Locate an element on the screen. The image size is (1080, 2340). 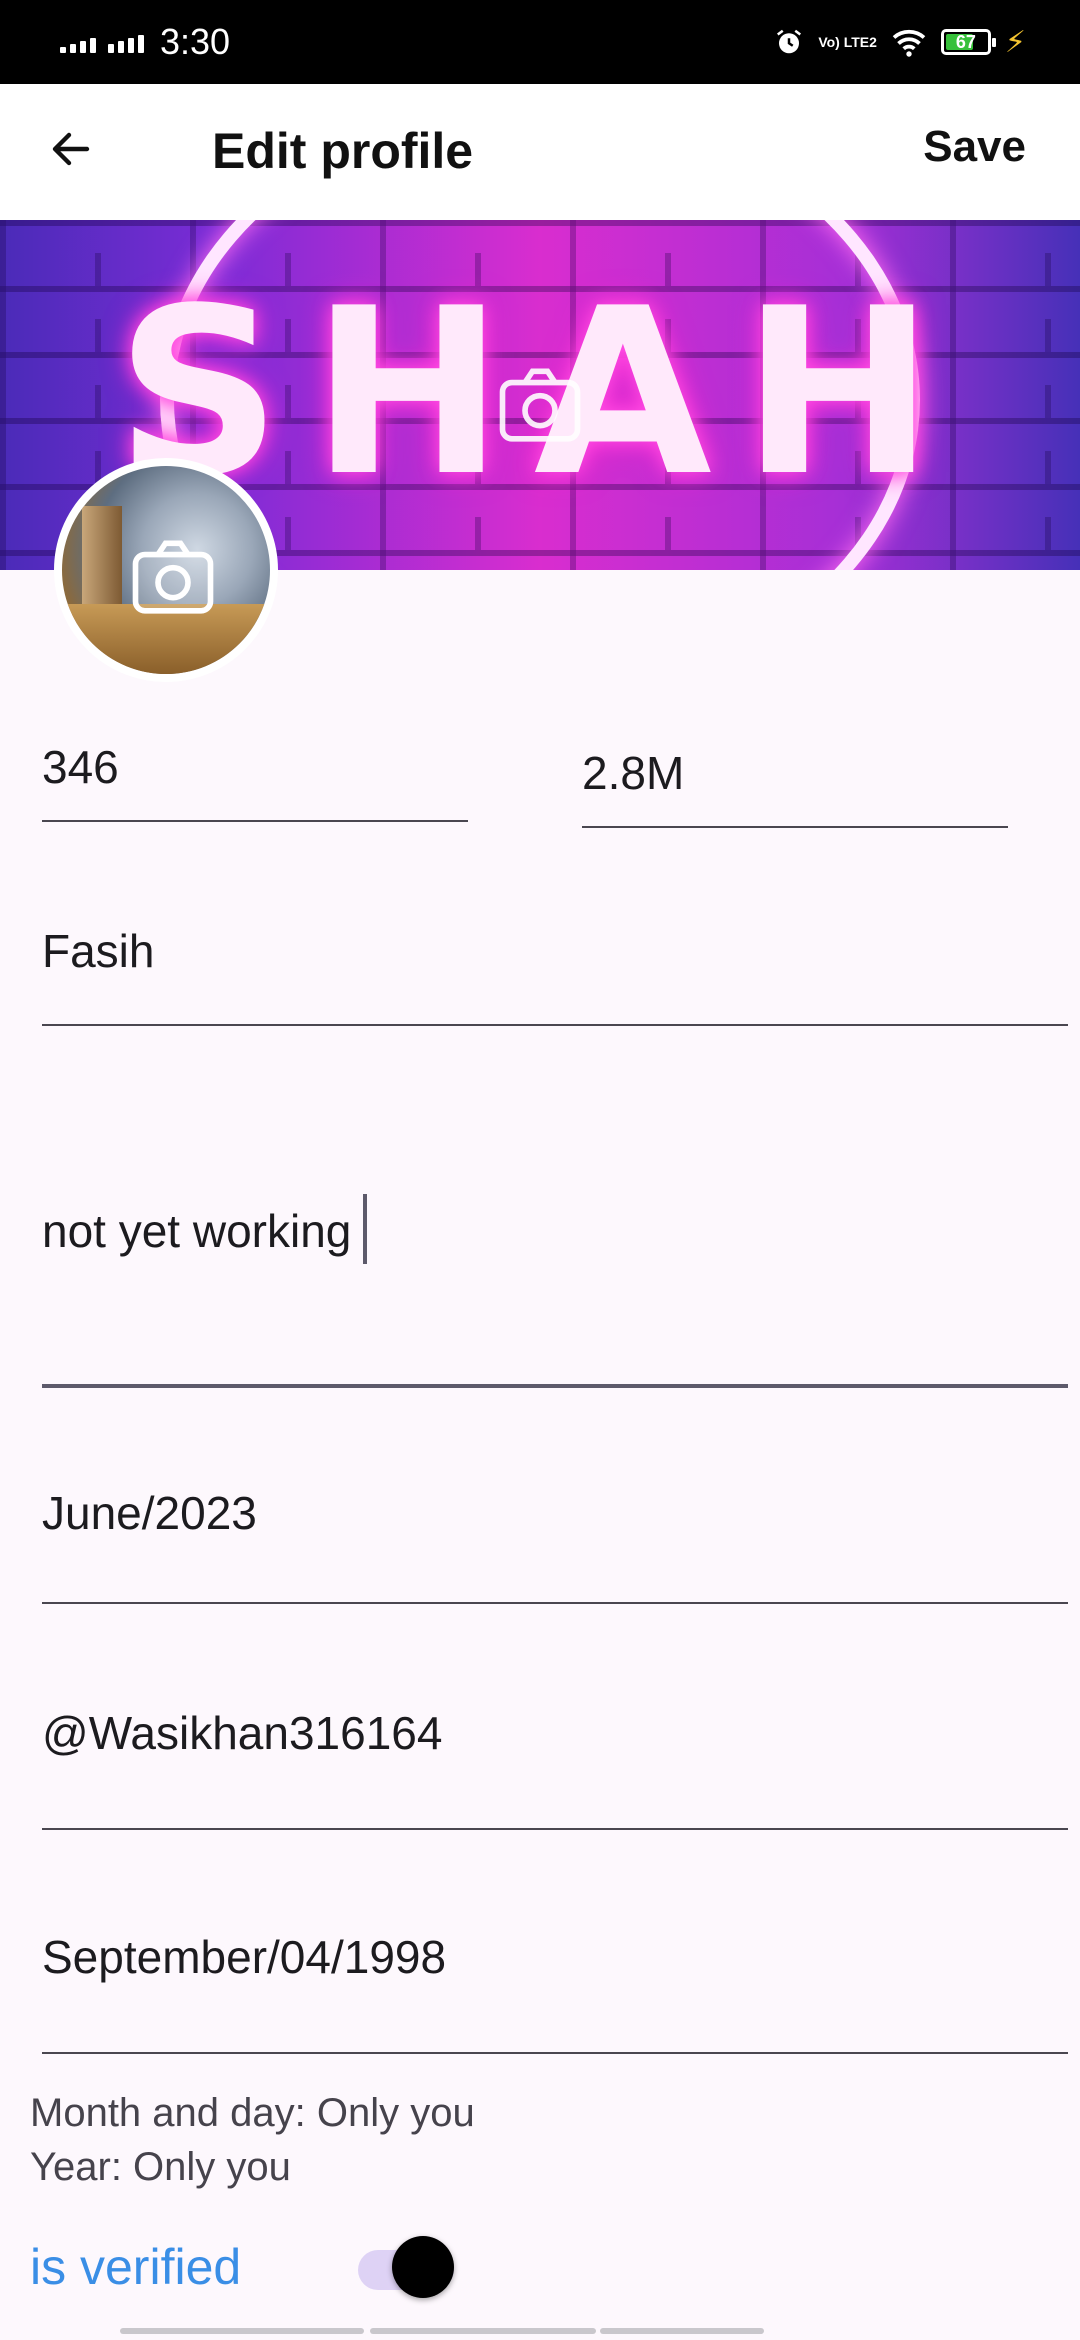
alarm-icon is located at coordinates (789, 41).